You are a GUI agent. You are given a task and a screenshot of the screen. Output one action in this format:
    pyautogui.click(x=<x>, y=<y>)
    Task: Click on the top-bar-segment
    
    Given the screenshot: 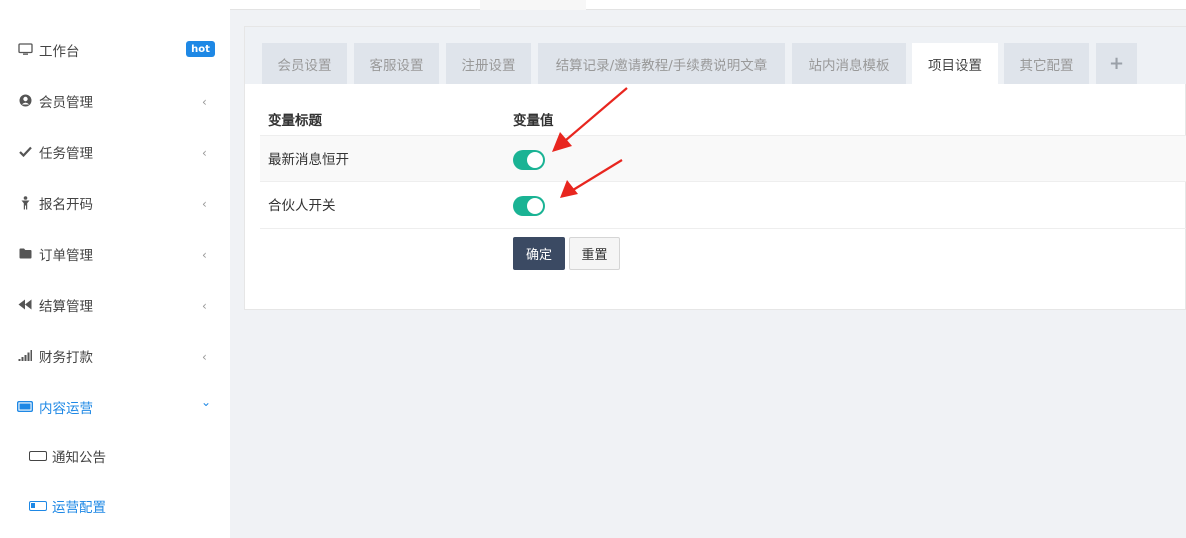 What is the action you would take?
    pyautogui.click(x=533, y=5)
    